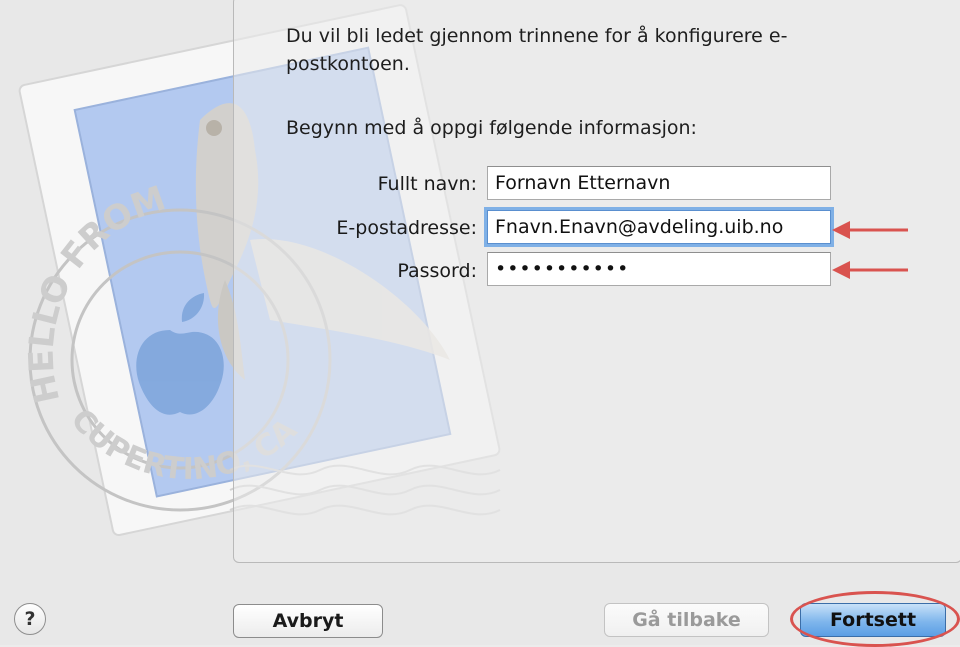 This screenshot has height=647, width=960. I want to click on email-label: E-postadresse:, so click(406, 228).